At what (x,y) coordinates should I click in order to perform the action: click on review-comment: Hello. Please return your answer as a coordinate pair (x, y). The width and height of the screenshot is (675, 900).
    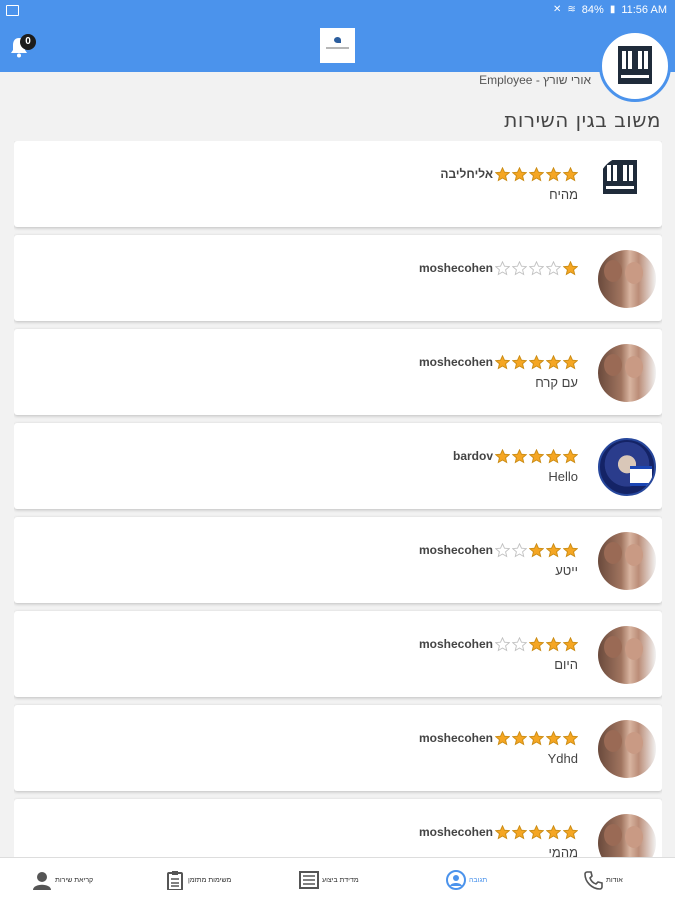
    Looking at the image, I should click on (563, 476).